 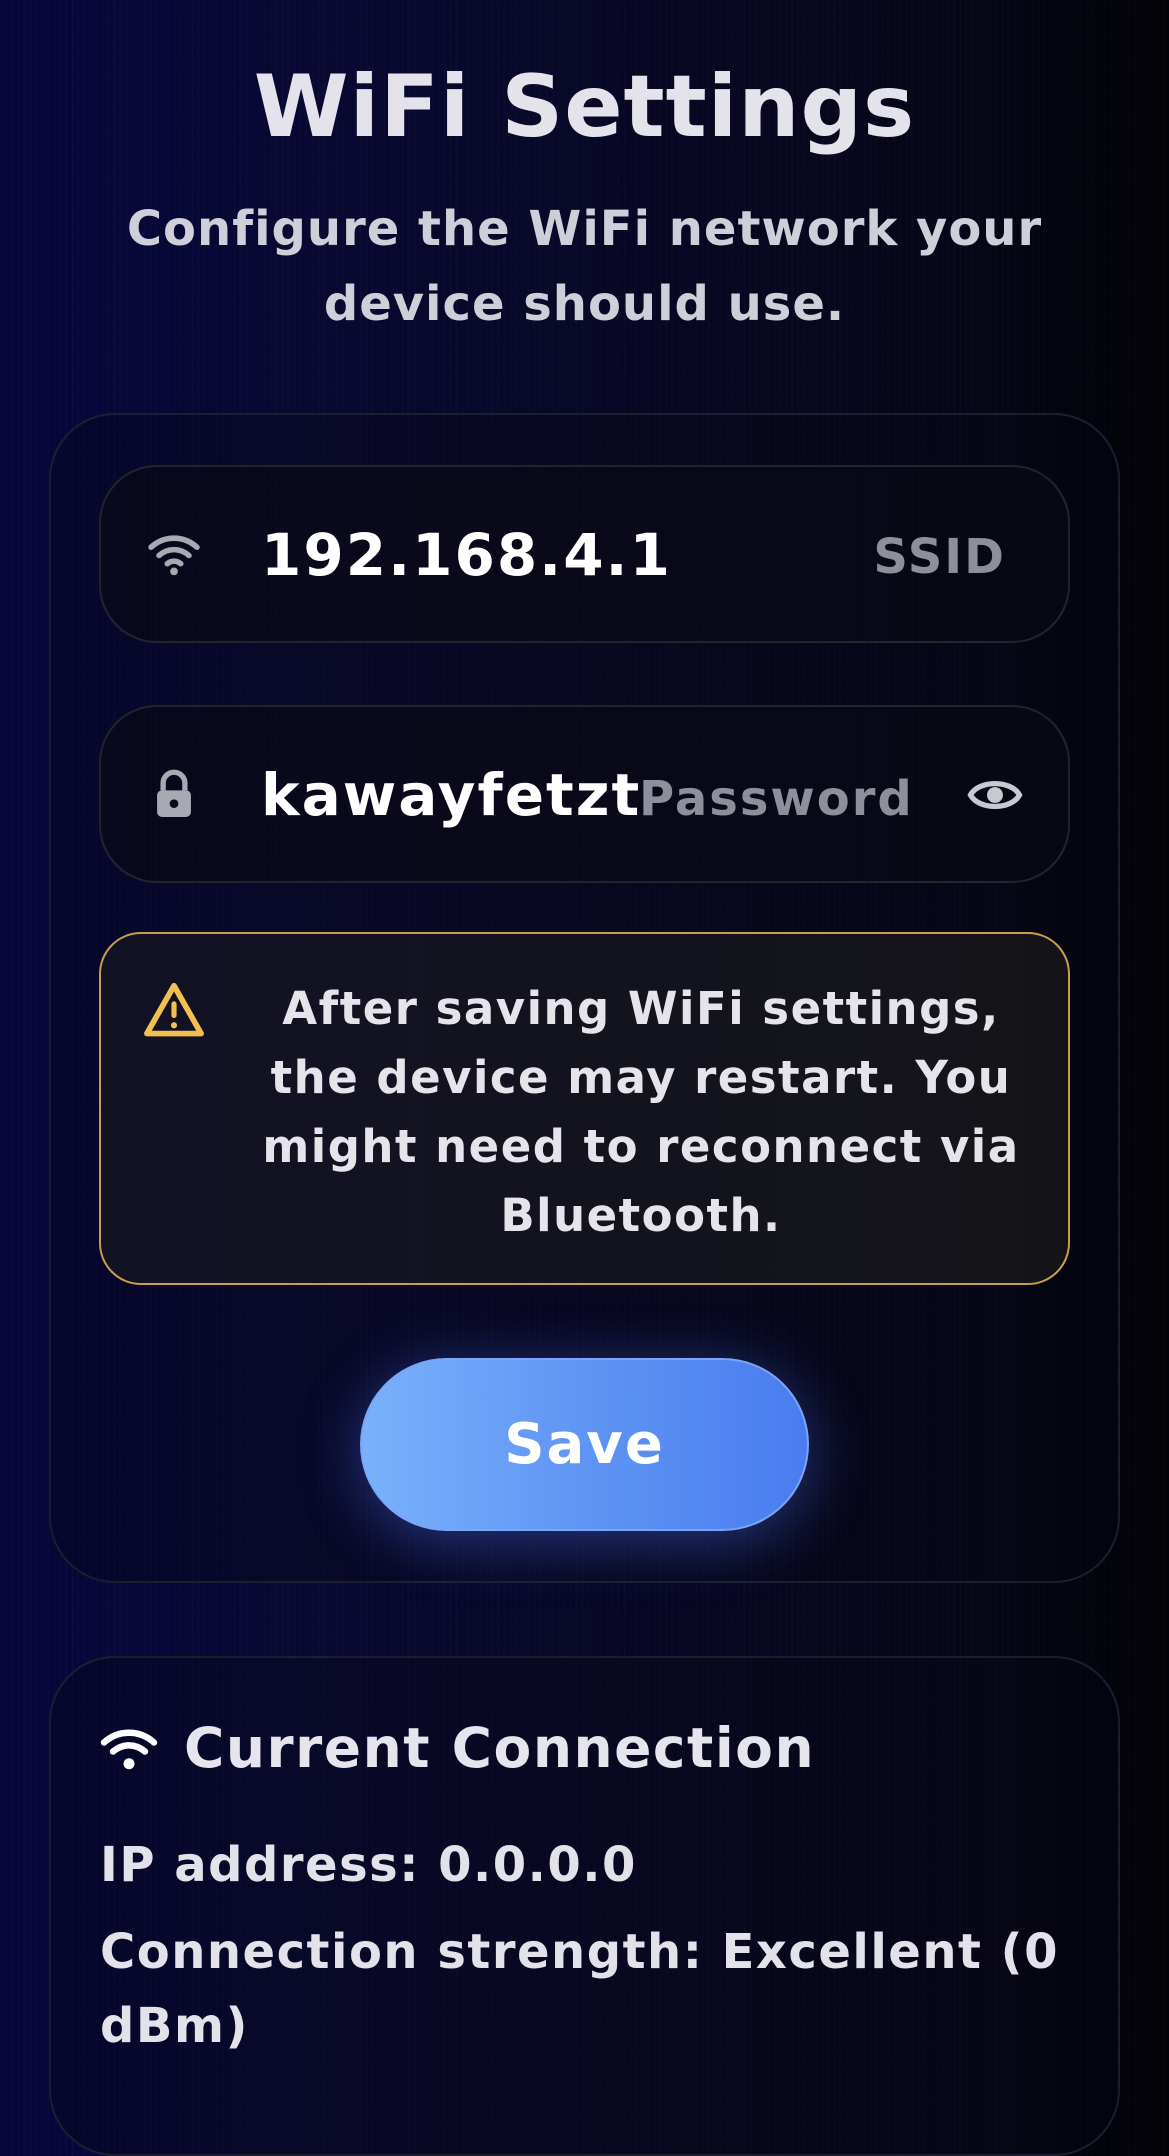 I want to click on connection-strength-text: Connection strength: Excellent (0 dBm), so click(x=579, y=1989).